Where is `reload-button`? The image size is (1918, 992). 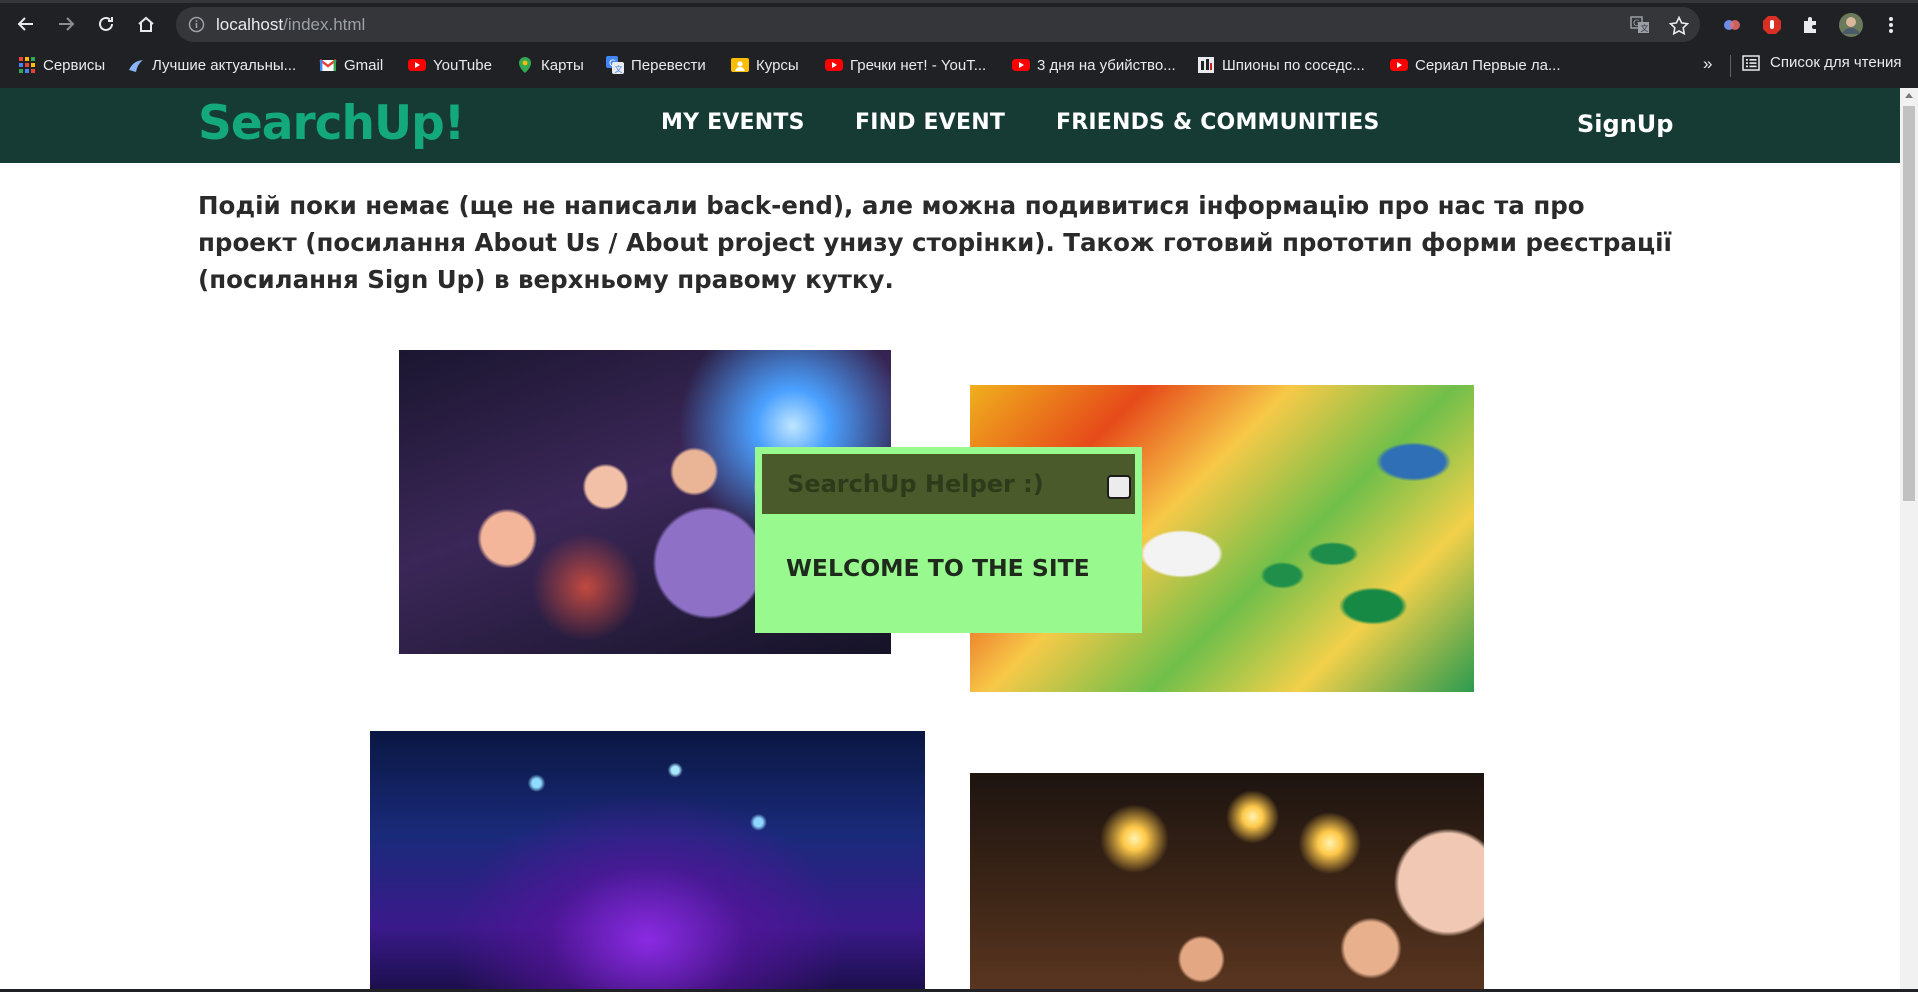
reload-button is located at coordinates (106, 24).